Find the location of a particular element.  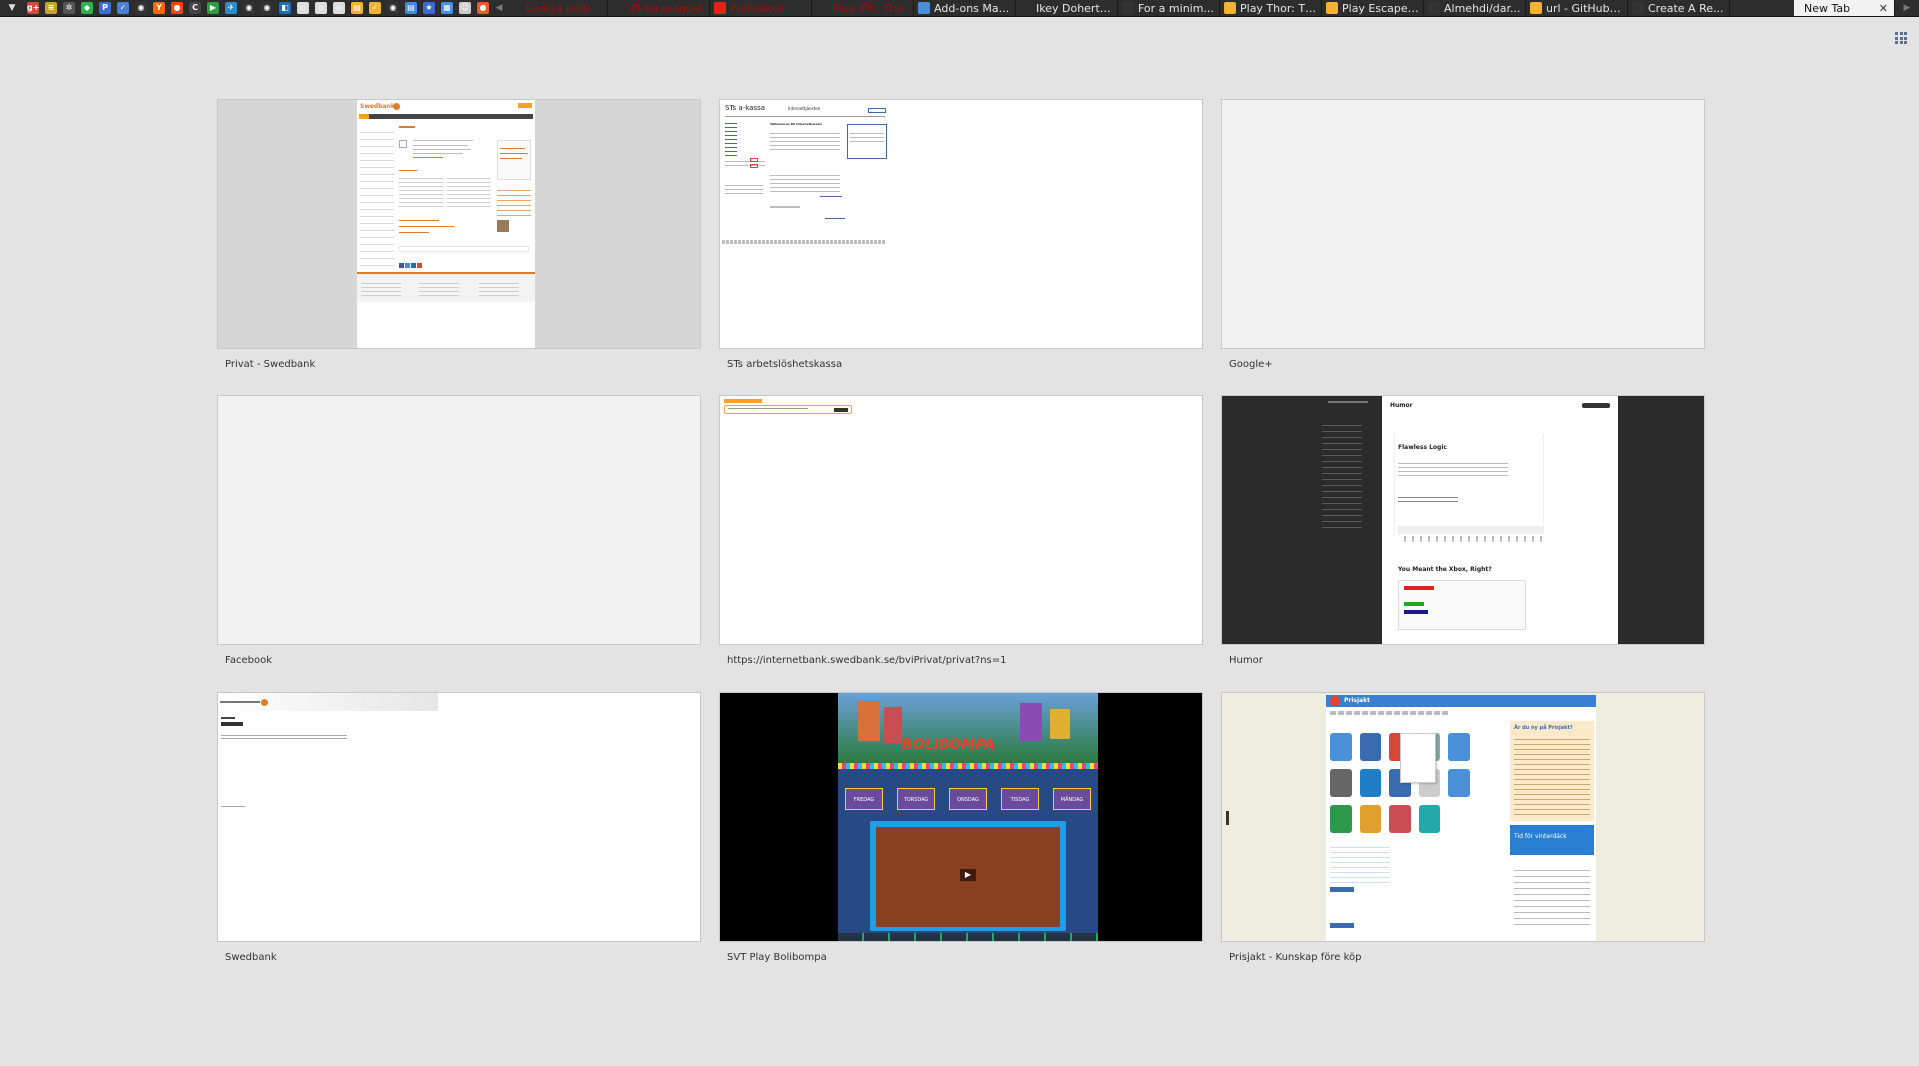

pinned-tab: ☺ is located at coordinates (465, 8).